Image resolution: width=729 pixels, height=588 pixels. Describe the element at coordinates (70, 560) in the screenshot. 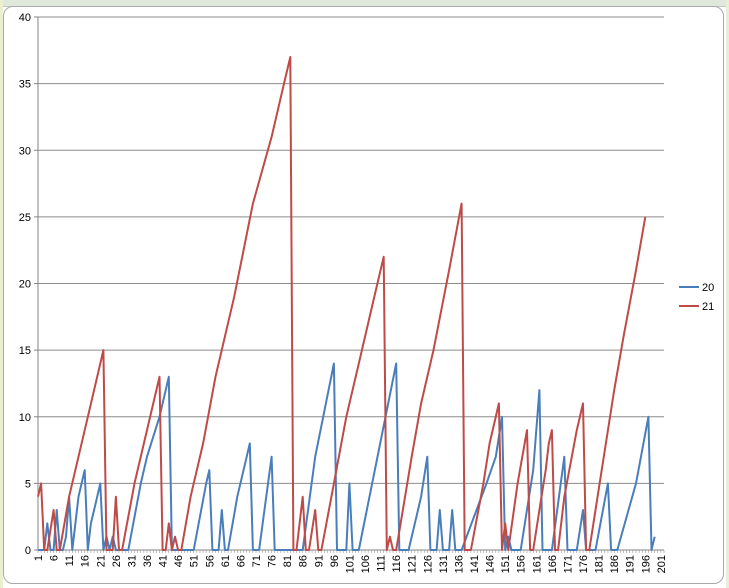

I see `x-tick-label: 11` at that location.